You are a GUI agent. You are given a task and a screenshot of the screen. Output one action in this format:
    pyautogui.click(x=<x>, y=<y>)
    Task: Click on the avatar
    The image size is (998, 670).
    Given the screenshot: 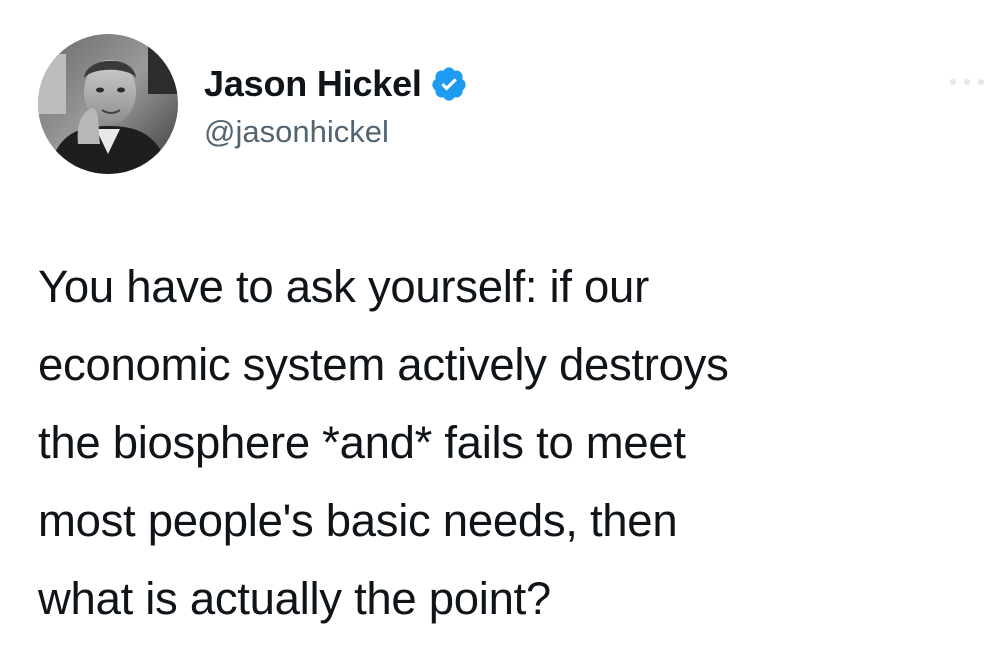 What is the action you would take?
    pyautogui.click(x=108, y=104)
    